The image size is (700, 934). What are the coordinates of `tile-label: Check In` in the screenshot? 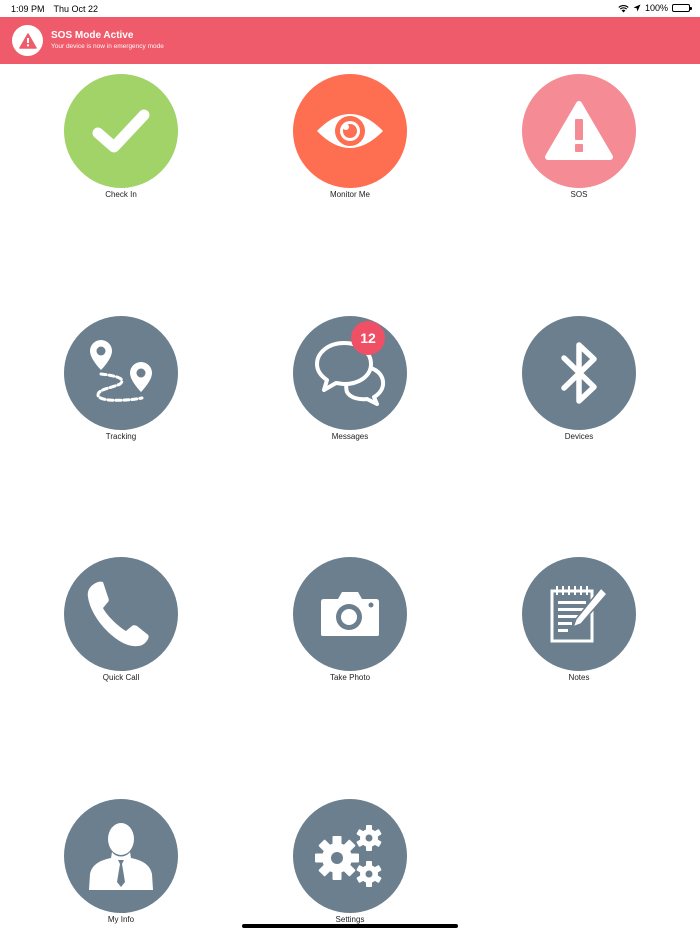 It's located at (121, 194).